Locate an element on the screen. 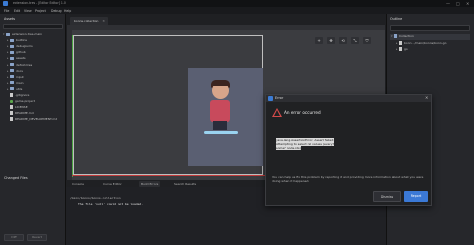 The height and width of the screenshot is (245, 474). warning-icon-inner is located at coordinates (277, 113).